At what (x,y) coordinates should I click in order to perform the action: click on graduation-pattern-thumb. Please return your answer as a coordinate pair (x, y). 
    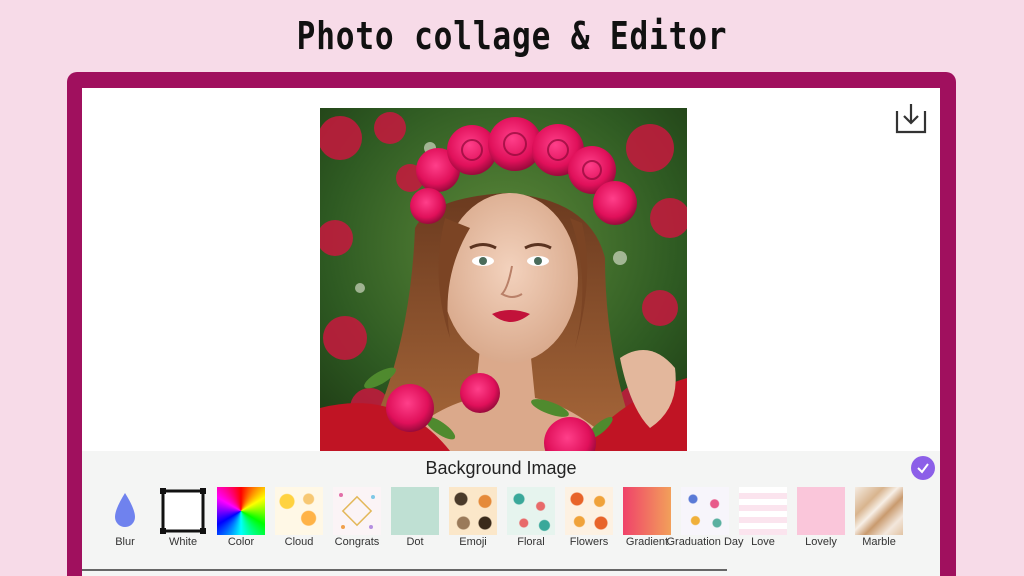
    Looking at the image, I should click on (705, 511).